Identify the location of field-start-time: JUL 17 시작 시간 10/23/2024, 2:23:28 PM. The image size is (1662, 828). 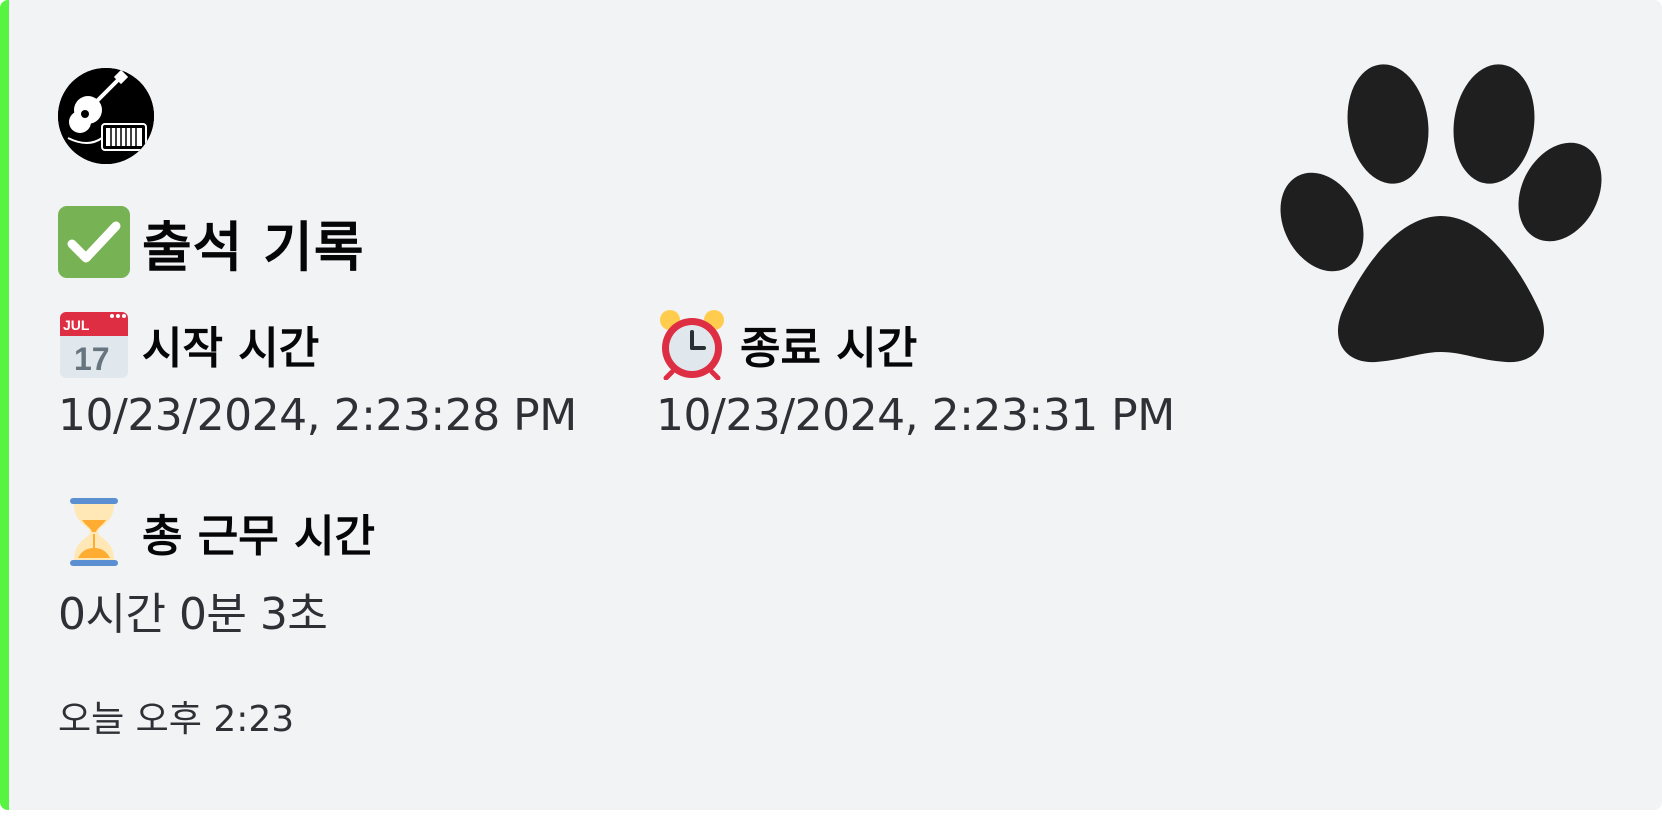
(317, 374).